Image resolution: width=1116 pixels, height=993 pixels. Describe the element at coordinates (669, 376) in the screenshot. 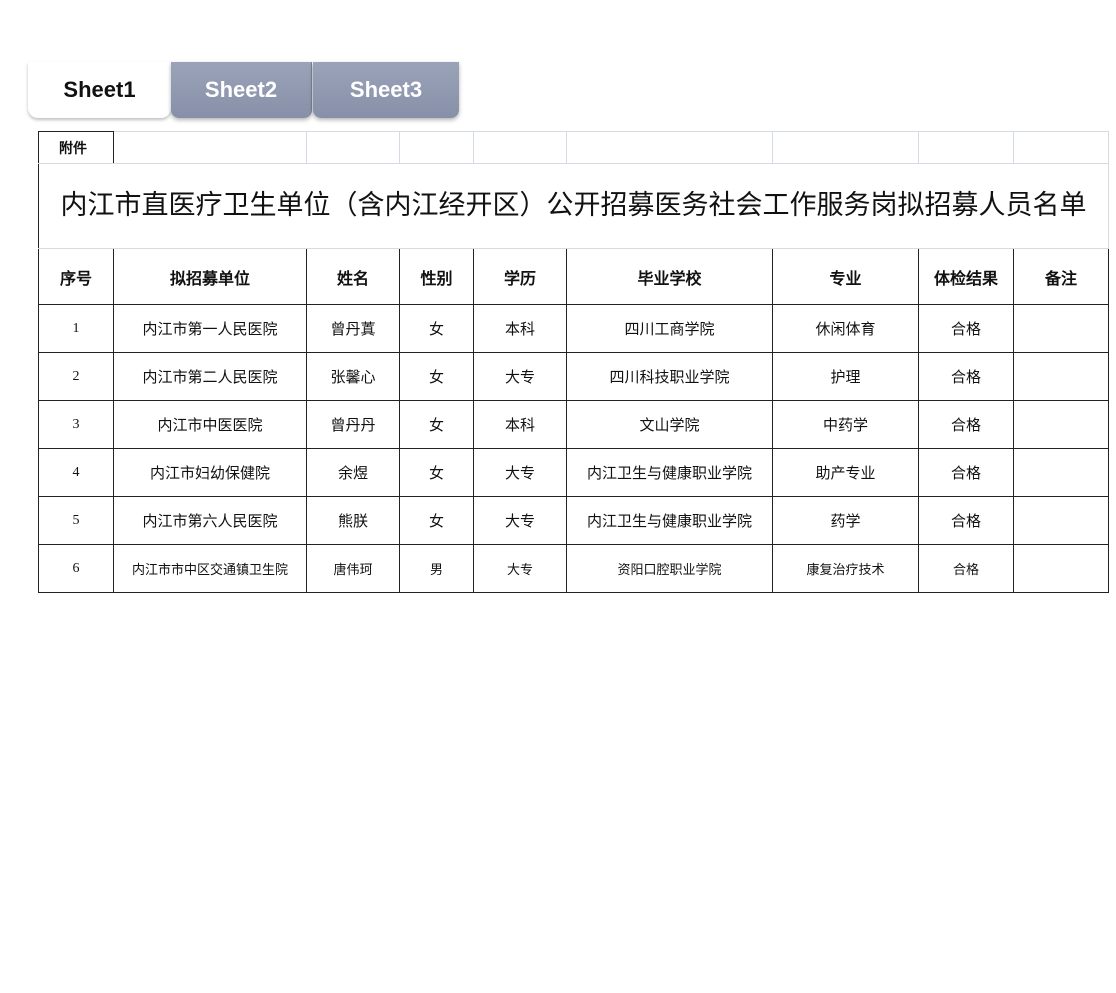

I see `cell-school: 四川科技职业学院` at that location.